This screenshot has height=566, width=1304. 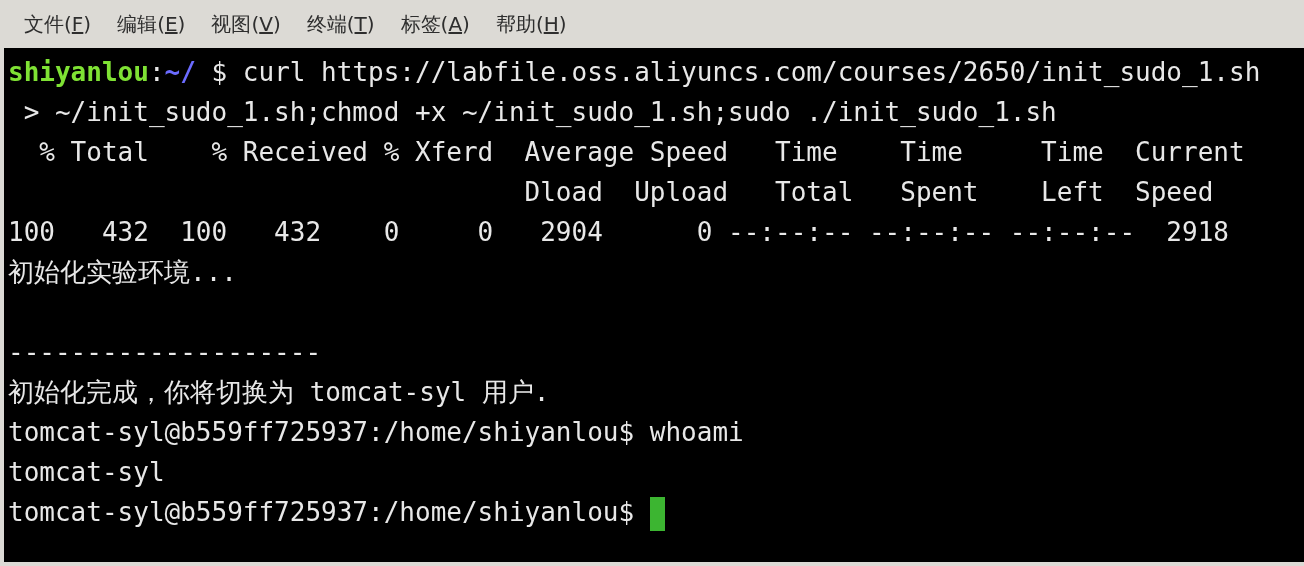 I want to click on prompt-path: ~/, so click(x=180, y=72).